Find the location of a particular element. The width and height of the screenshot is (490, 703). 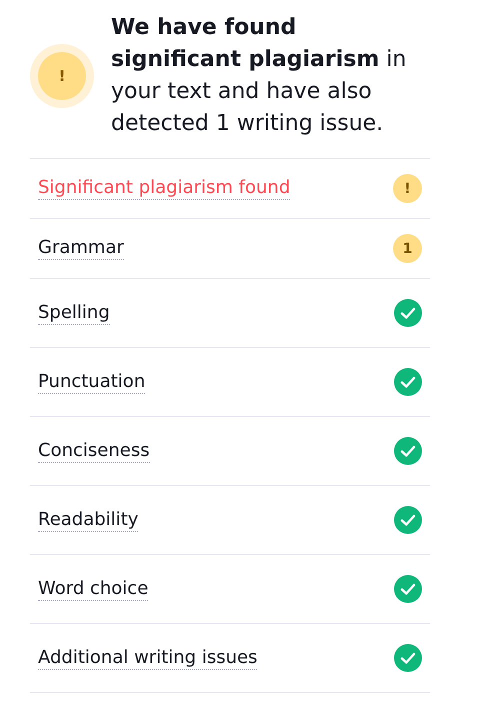

issue-badge: ! is located at coordinates (407, 188).